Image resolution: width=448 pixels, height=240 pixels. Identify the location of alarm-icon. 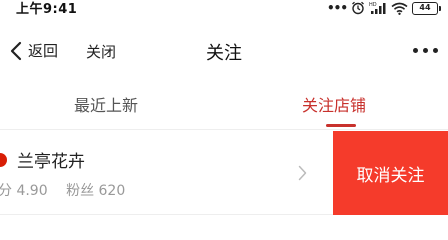
(358, 8).